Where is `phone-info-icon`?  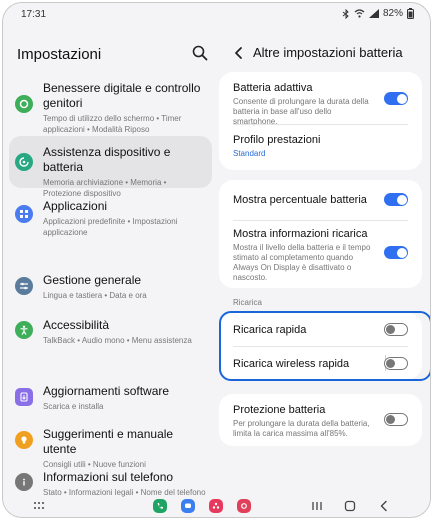
phone-info-icon is located at coordinates (24, 482).